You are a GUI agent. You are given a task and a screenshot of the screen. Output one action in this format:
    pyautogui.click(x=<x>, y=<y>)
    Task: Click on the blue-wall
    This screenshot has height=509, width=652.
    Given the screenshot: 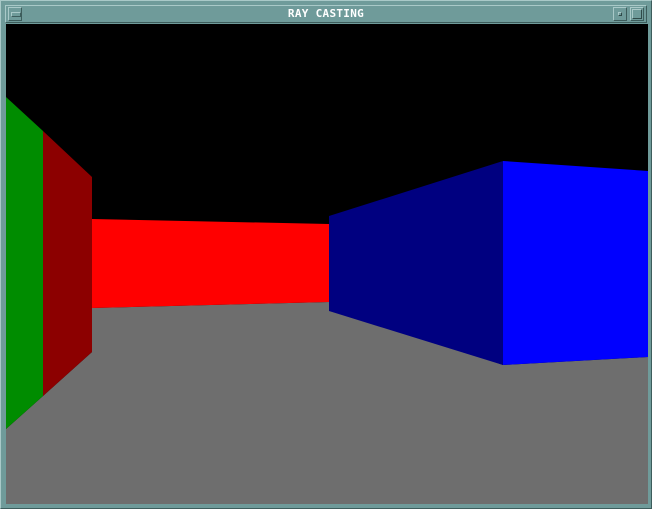 What is the action you would take?
    pyautogui.click(x=575, y=263)
    